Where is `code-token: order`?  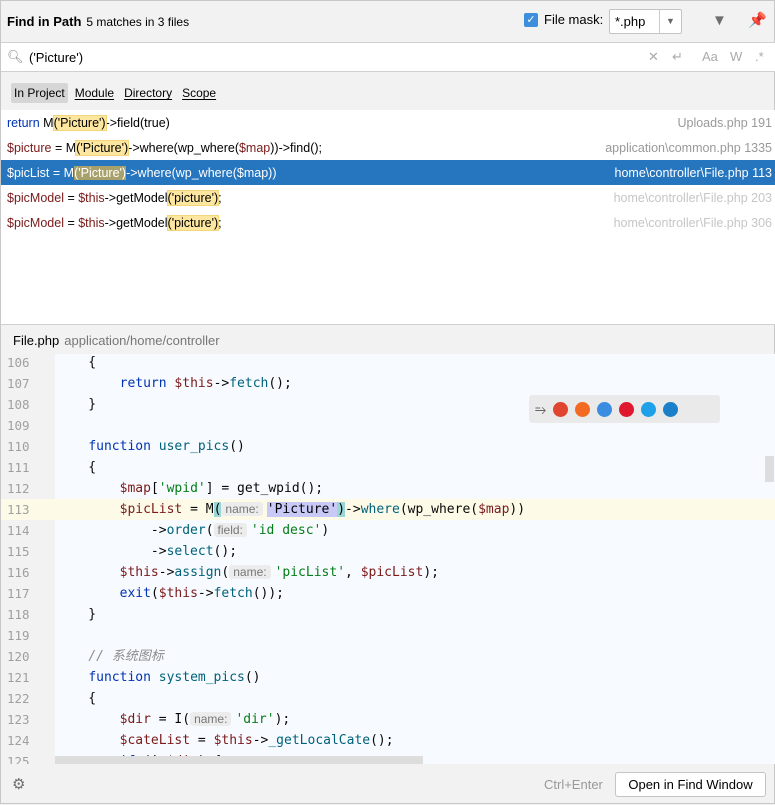 code-token: order is located at coordinates (186, 530).